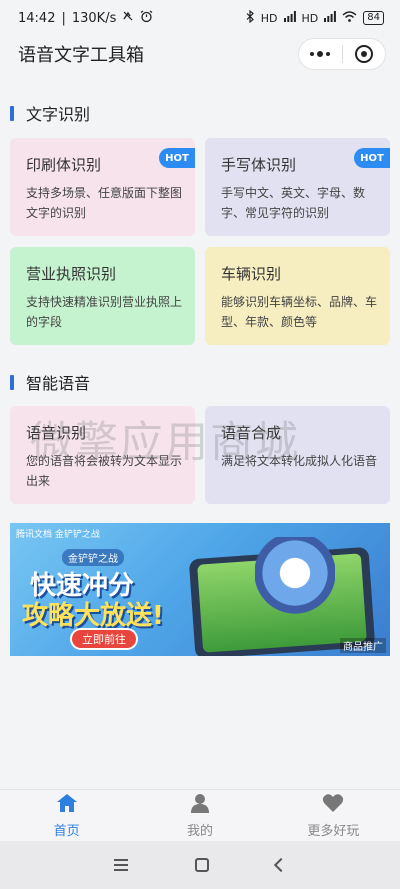 This screenshot has width=400, height=889. Describe the element at coordinates (93, 557) in the screenshot. I see `banner-subtitle: 金铲铲之战` at that location.